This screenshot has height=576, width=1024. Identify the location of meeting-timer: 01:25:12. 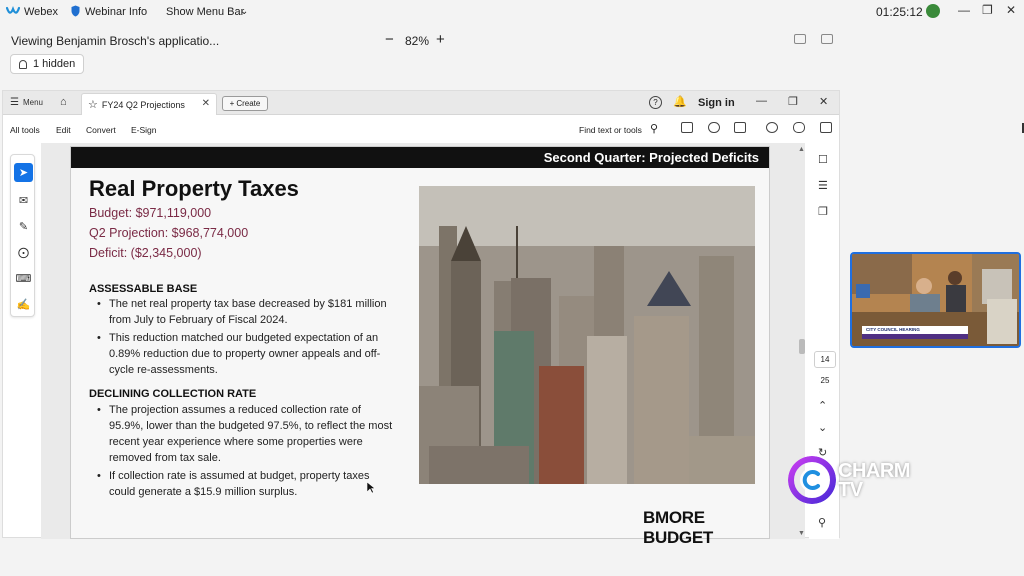
(899, 12).